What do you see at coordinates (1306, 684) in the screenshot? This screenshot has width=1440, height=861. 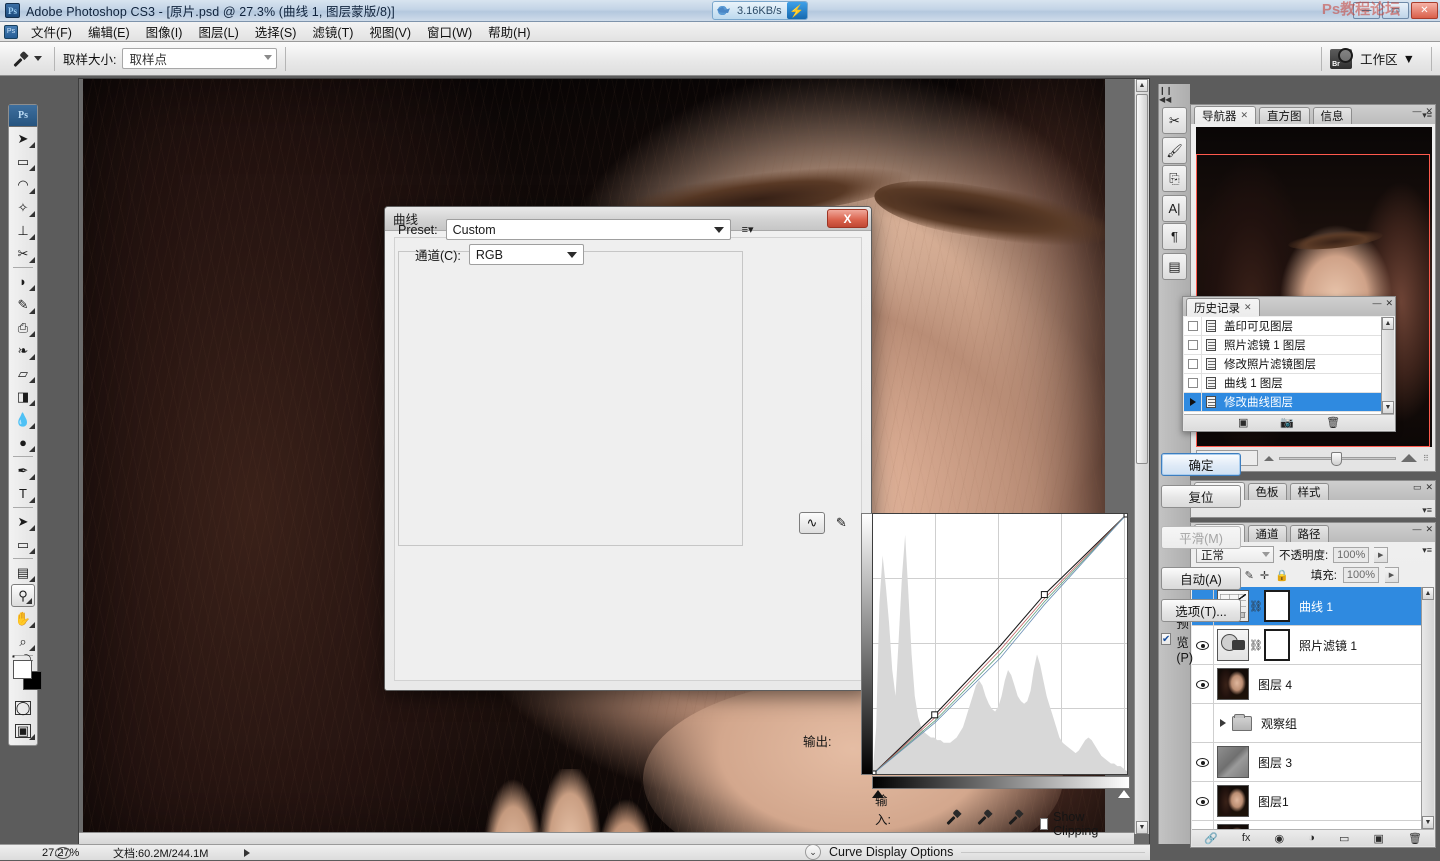 I see `layer-row: 图层 4` at bounding box center [1306, 684].